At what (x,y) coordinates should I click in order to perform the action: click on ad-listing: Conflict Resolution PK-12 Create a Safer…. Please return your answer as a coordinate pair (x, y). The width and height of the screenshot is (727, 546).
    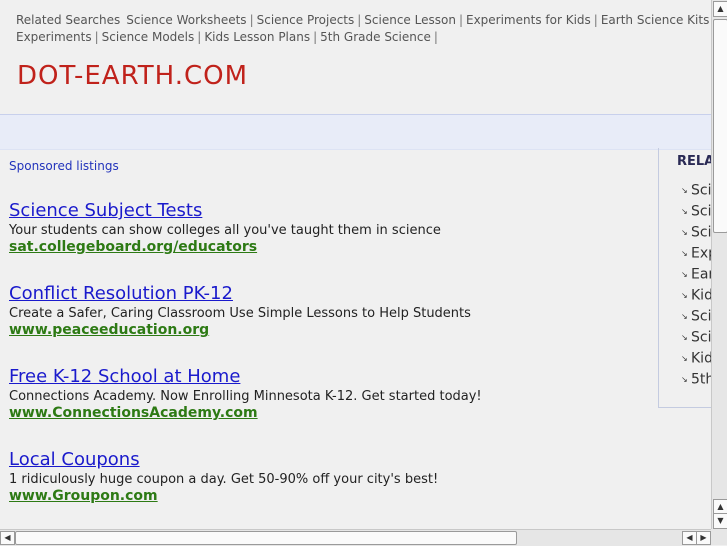
    Looking at the image, I should click on (329, 311).